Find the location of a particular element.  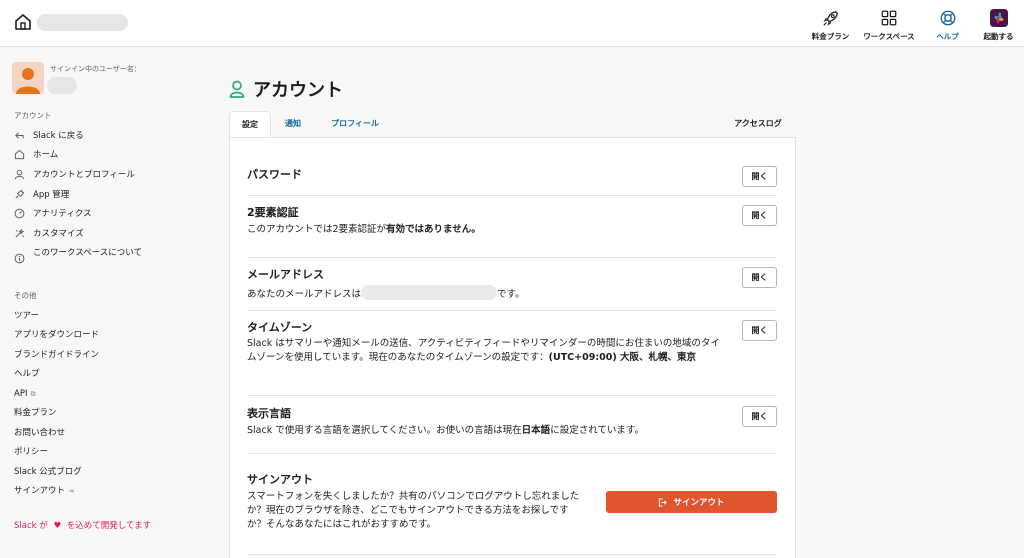

user-icon is located at coordinates (19, 174).